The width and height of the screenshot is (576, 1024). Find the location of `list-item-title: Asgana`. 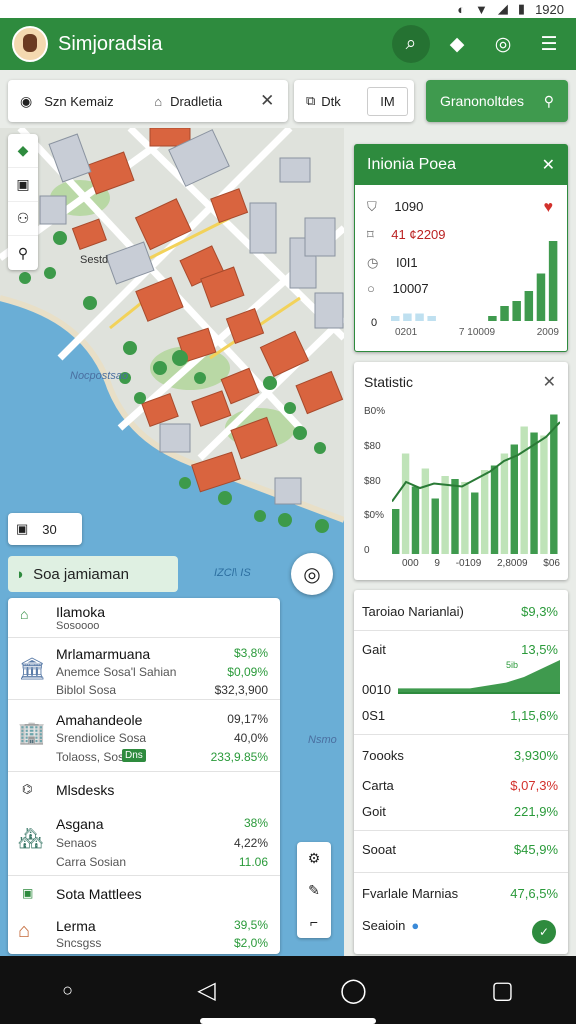

list-item-title: Asgana is located at coordinates (80, 824).